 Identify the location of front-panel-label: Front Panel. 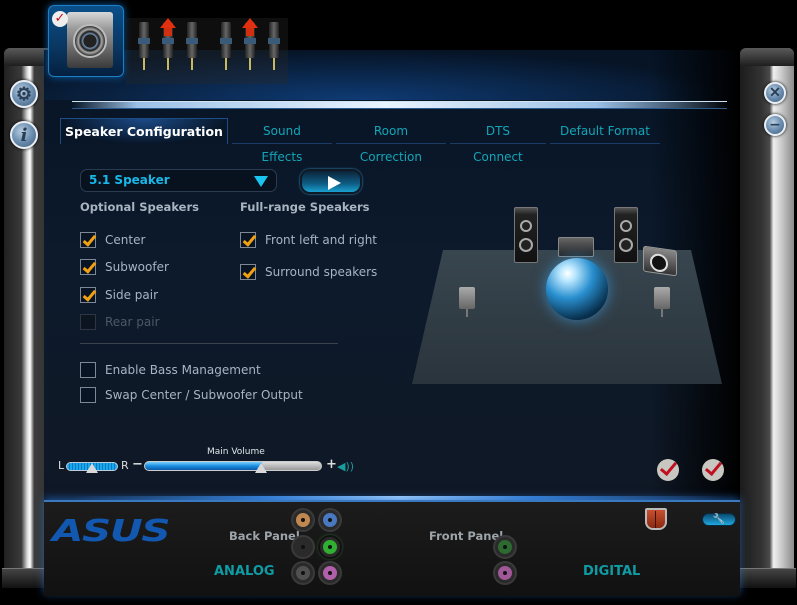
(466, 536).